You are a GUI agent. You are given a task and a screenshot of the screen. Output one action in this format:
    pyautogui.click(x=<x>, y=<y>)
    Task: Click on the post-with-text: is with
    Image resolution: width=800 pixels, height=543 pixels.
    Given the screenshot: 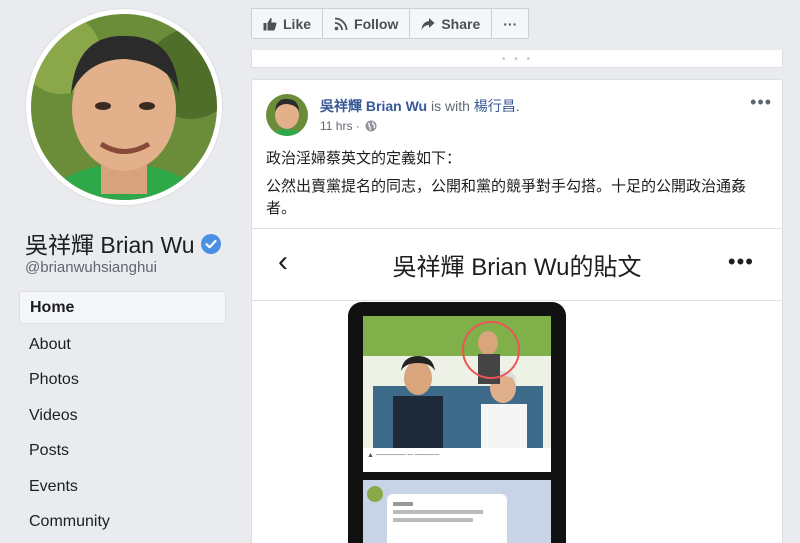 What is the action you would take?
    pyautogui.click(x=450, y=106)
    